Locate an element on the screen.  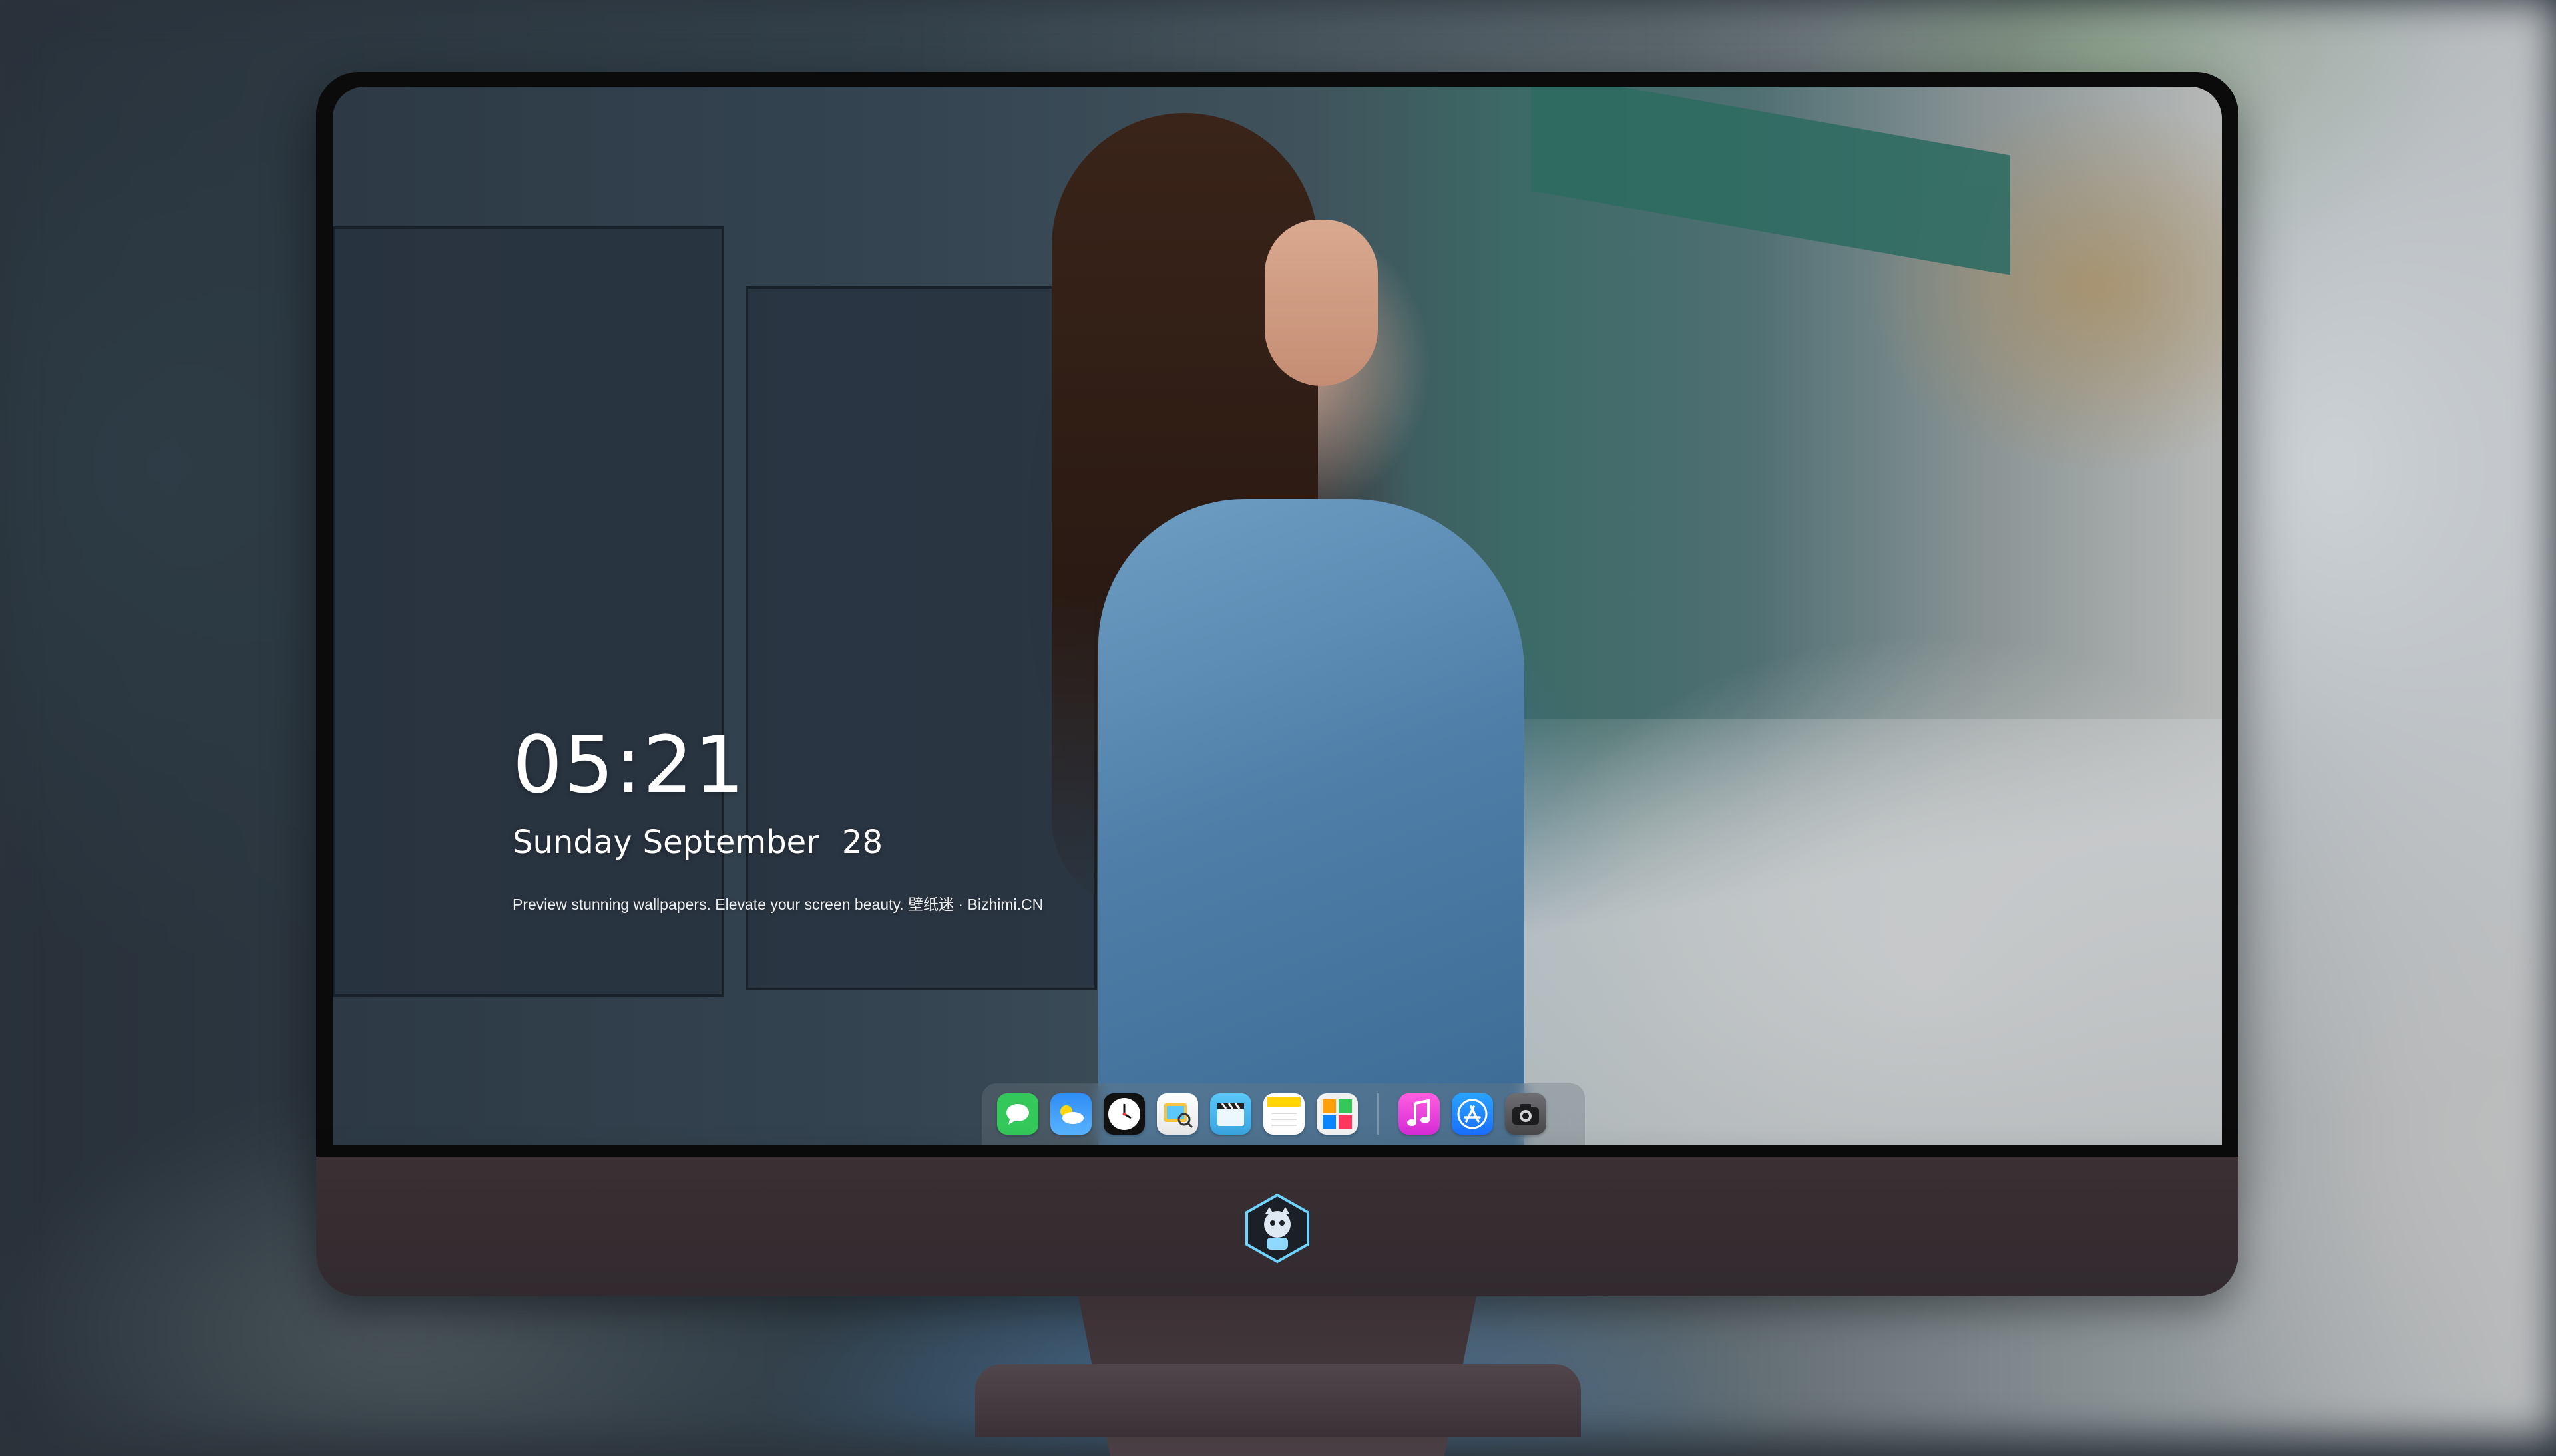
music-icon is located at coordinates (1419, 1114).